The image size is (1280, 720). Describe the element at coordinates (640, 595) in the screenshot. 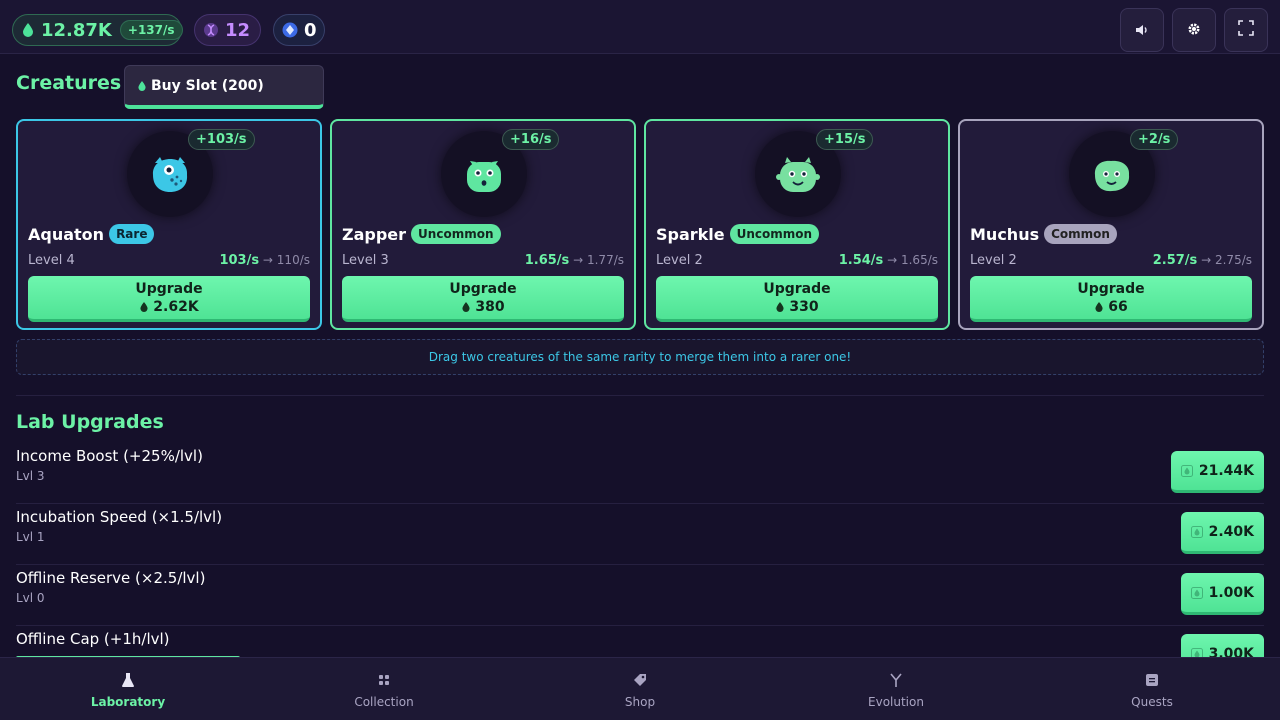

I see `lab-upgrade-row: Offline Reserve (×2.5/lvl) Lvl 0 1.00K` at that location.